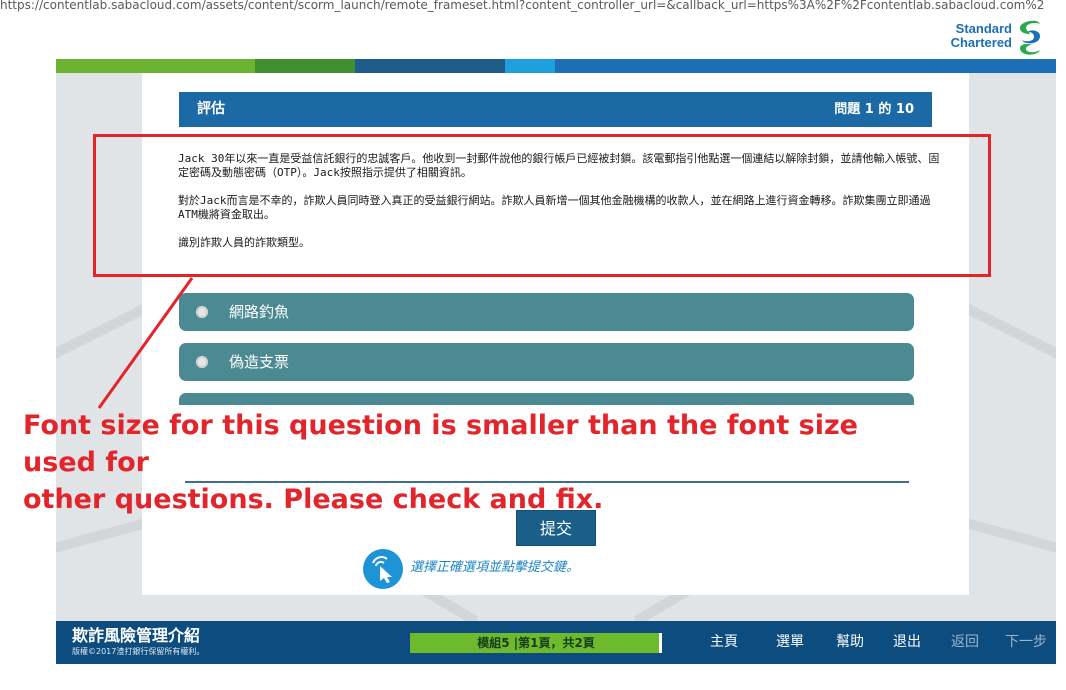  Describe the element at coordinates (136, 635) in the screenshot. I see `course-title: 欺詐風險管理介紹` at that location.